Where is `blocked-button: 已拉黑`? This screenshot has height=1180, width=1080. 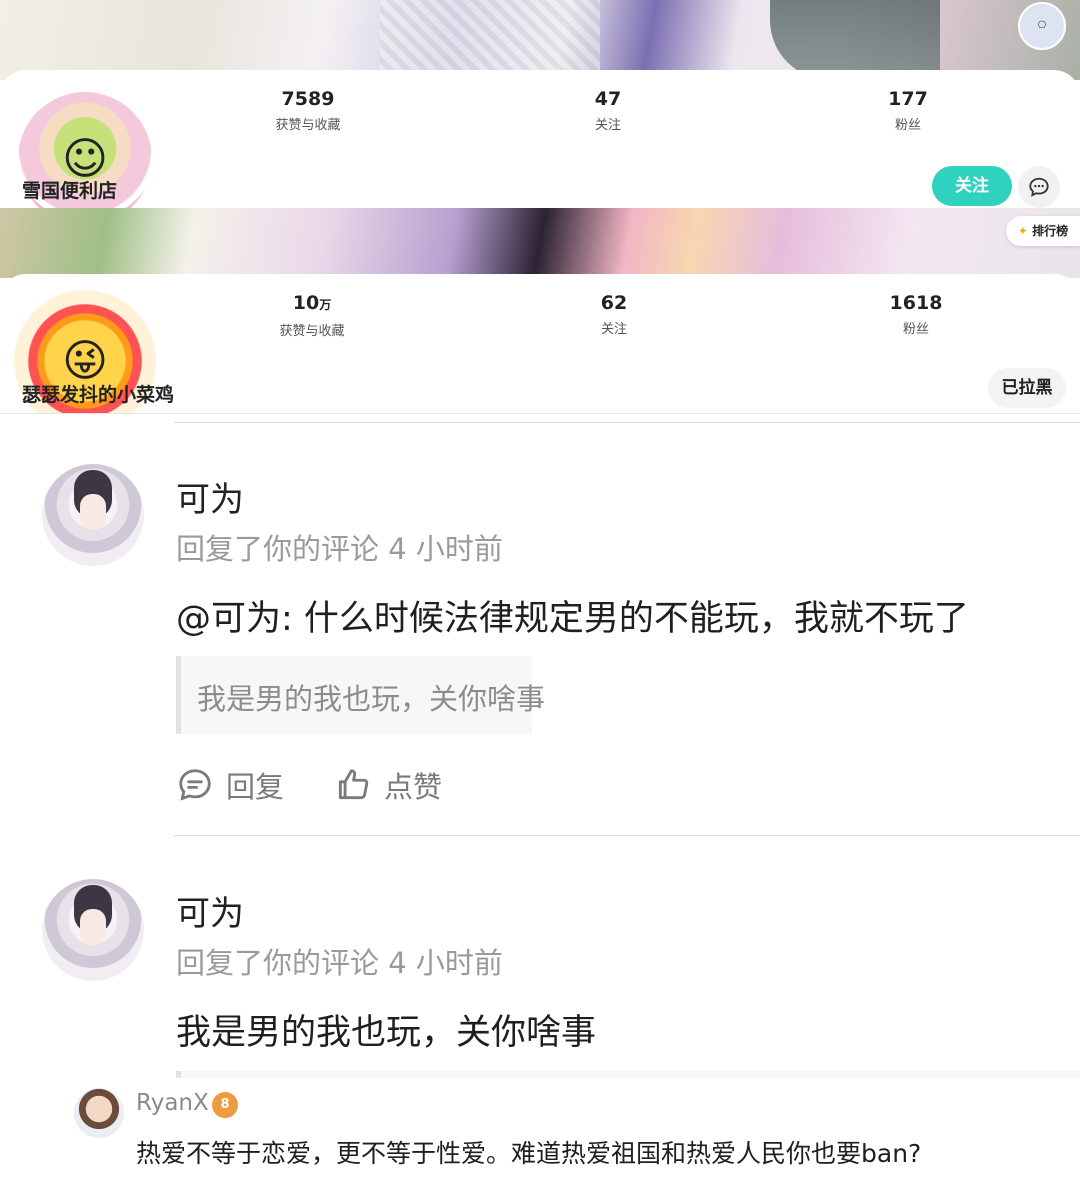 blocked-button: 已拉黑 is located at coordinates (1027, 388).